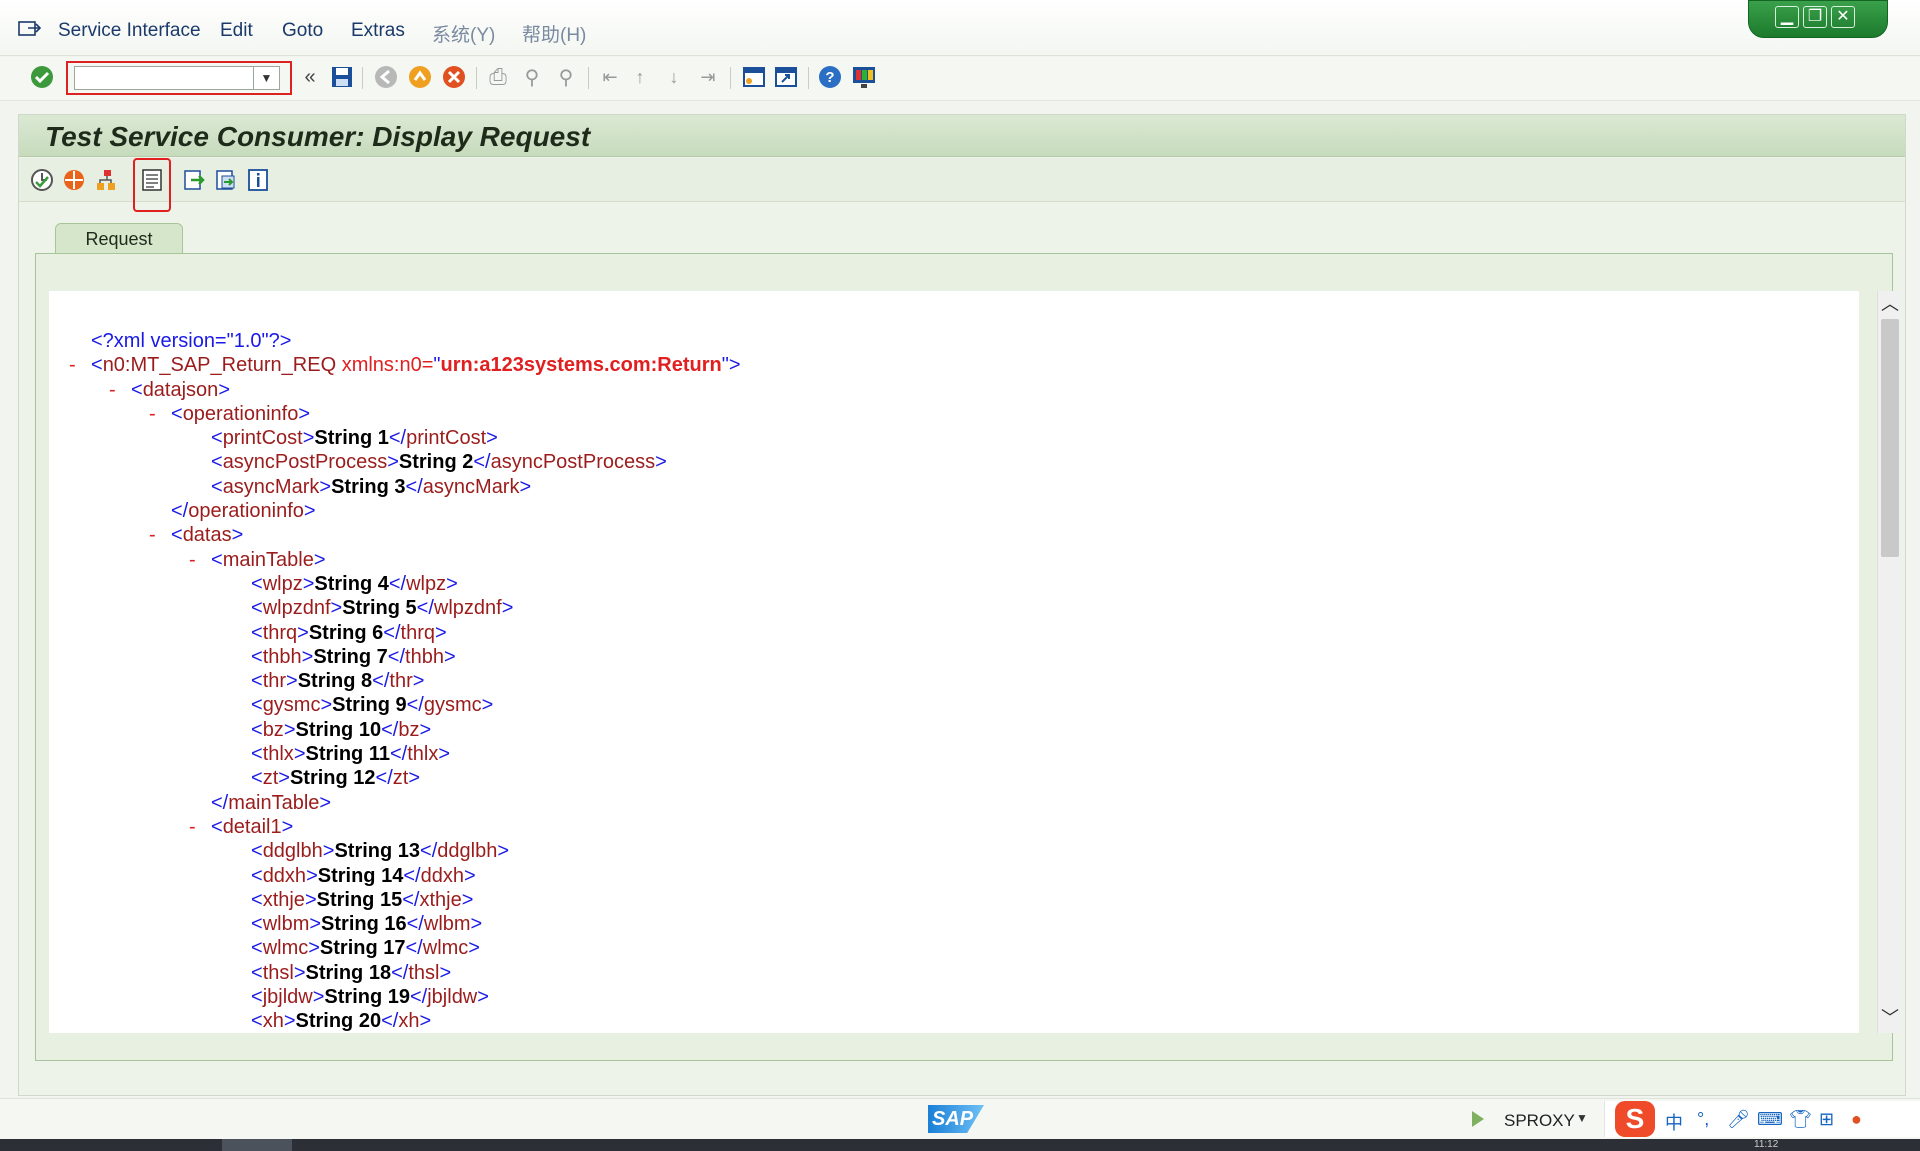  I want to click on taskbar-item, so click(257, 1145).